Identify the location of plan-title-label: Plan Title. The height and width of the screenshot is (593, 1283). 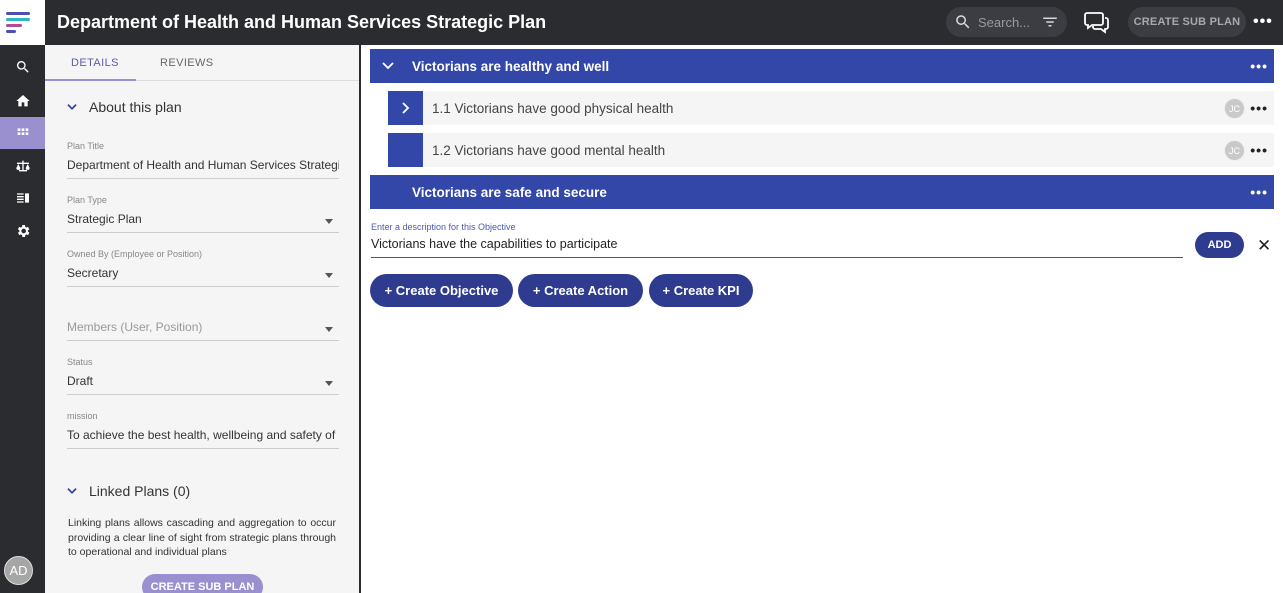
(86, 146).